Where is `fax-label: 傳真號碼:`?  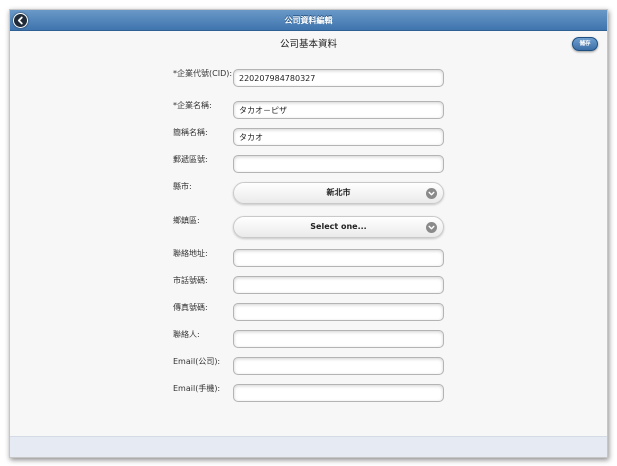 fax-label: 傳真號碼: is located at coordinates (190, 307).